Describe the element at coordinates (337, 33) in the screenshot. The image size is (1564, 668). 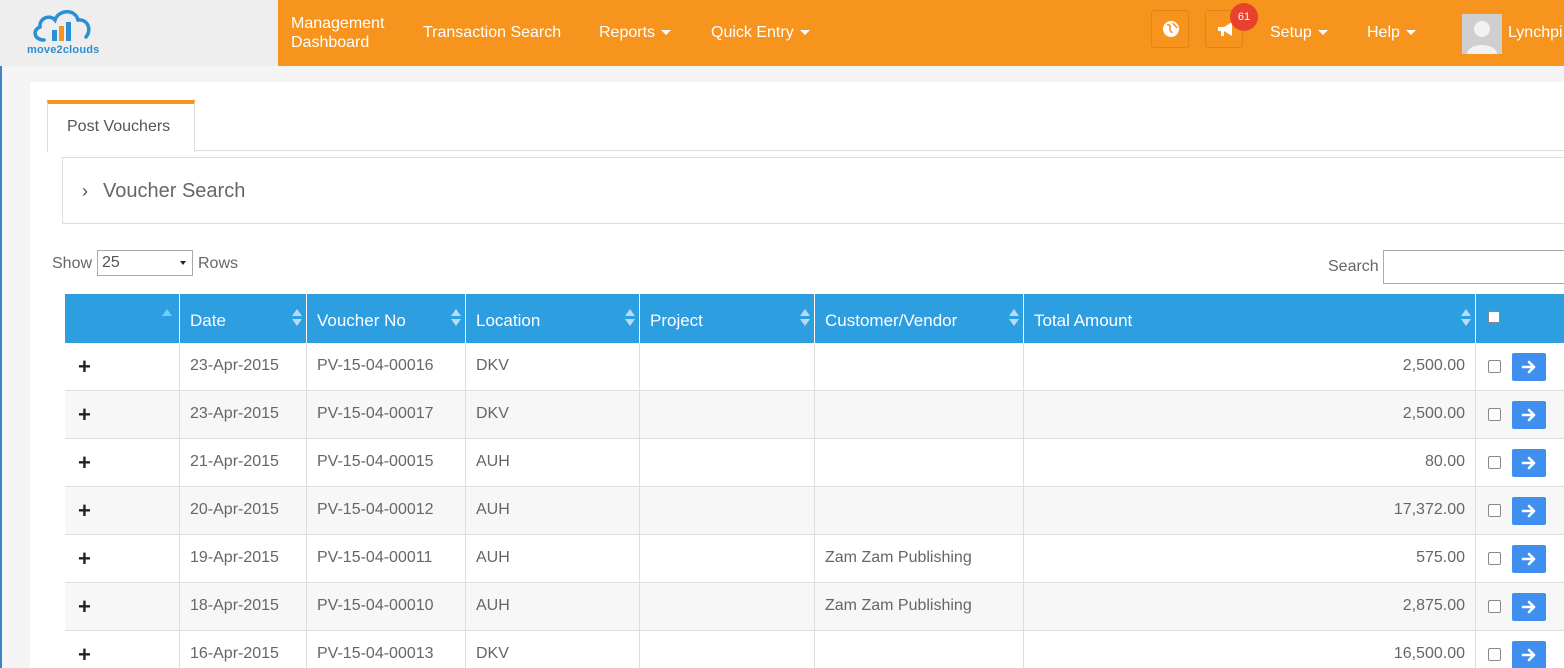
I see `nav-management-dashboard: Management Dashboard` at that location.